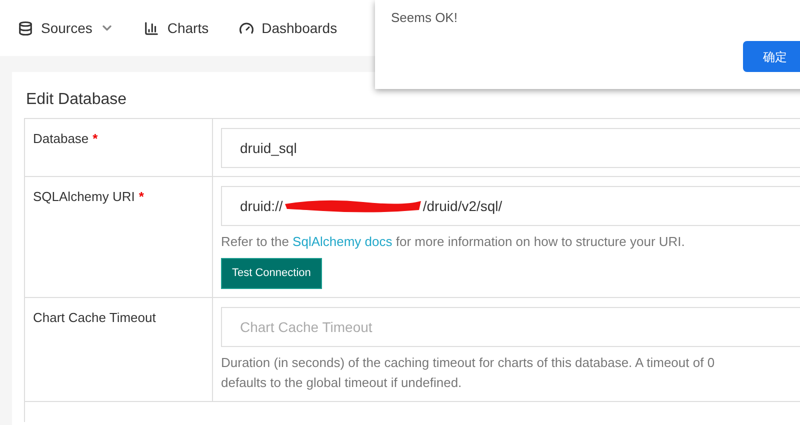  I want to click on nav-item: Charts, so click(176, 28).